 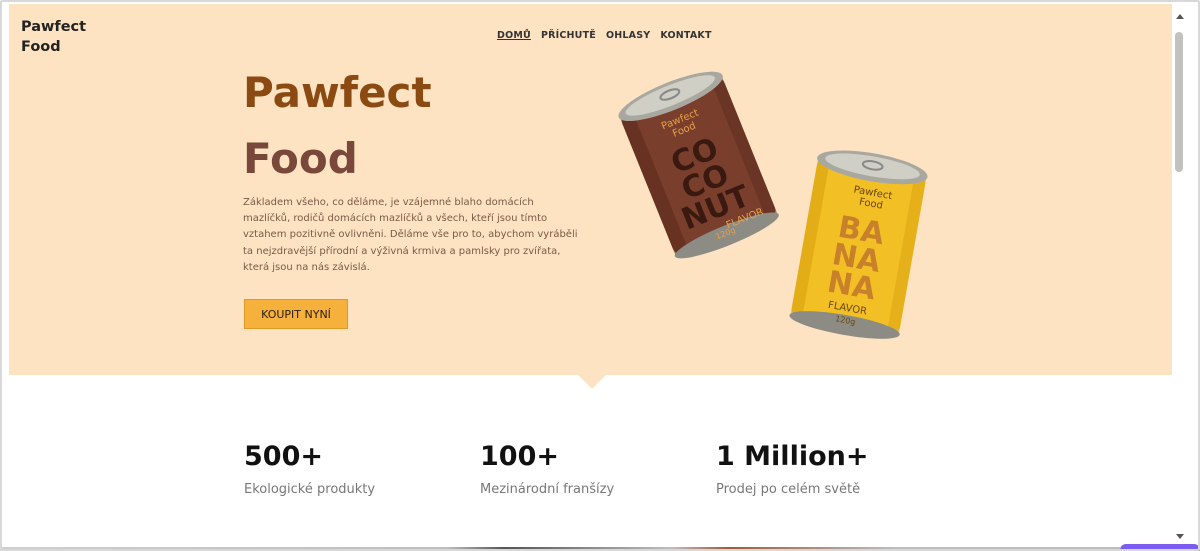 What do you see at coordinates (592, 382) in the screenshot?
I see `hero-notch` at bounding box center [592, 382].